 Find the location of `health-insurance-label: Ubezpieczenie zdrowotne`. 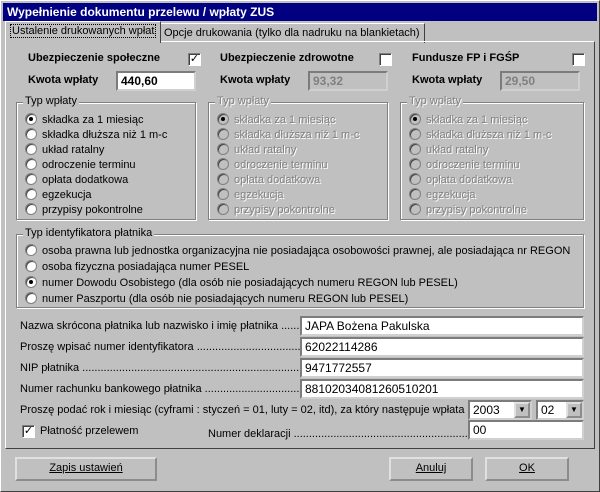

health-insurance-label: Ubezpieczenie zdrowotne is located at coordinates (287, 58).